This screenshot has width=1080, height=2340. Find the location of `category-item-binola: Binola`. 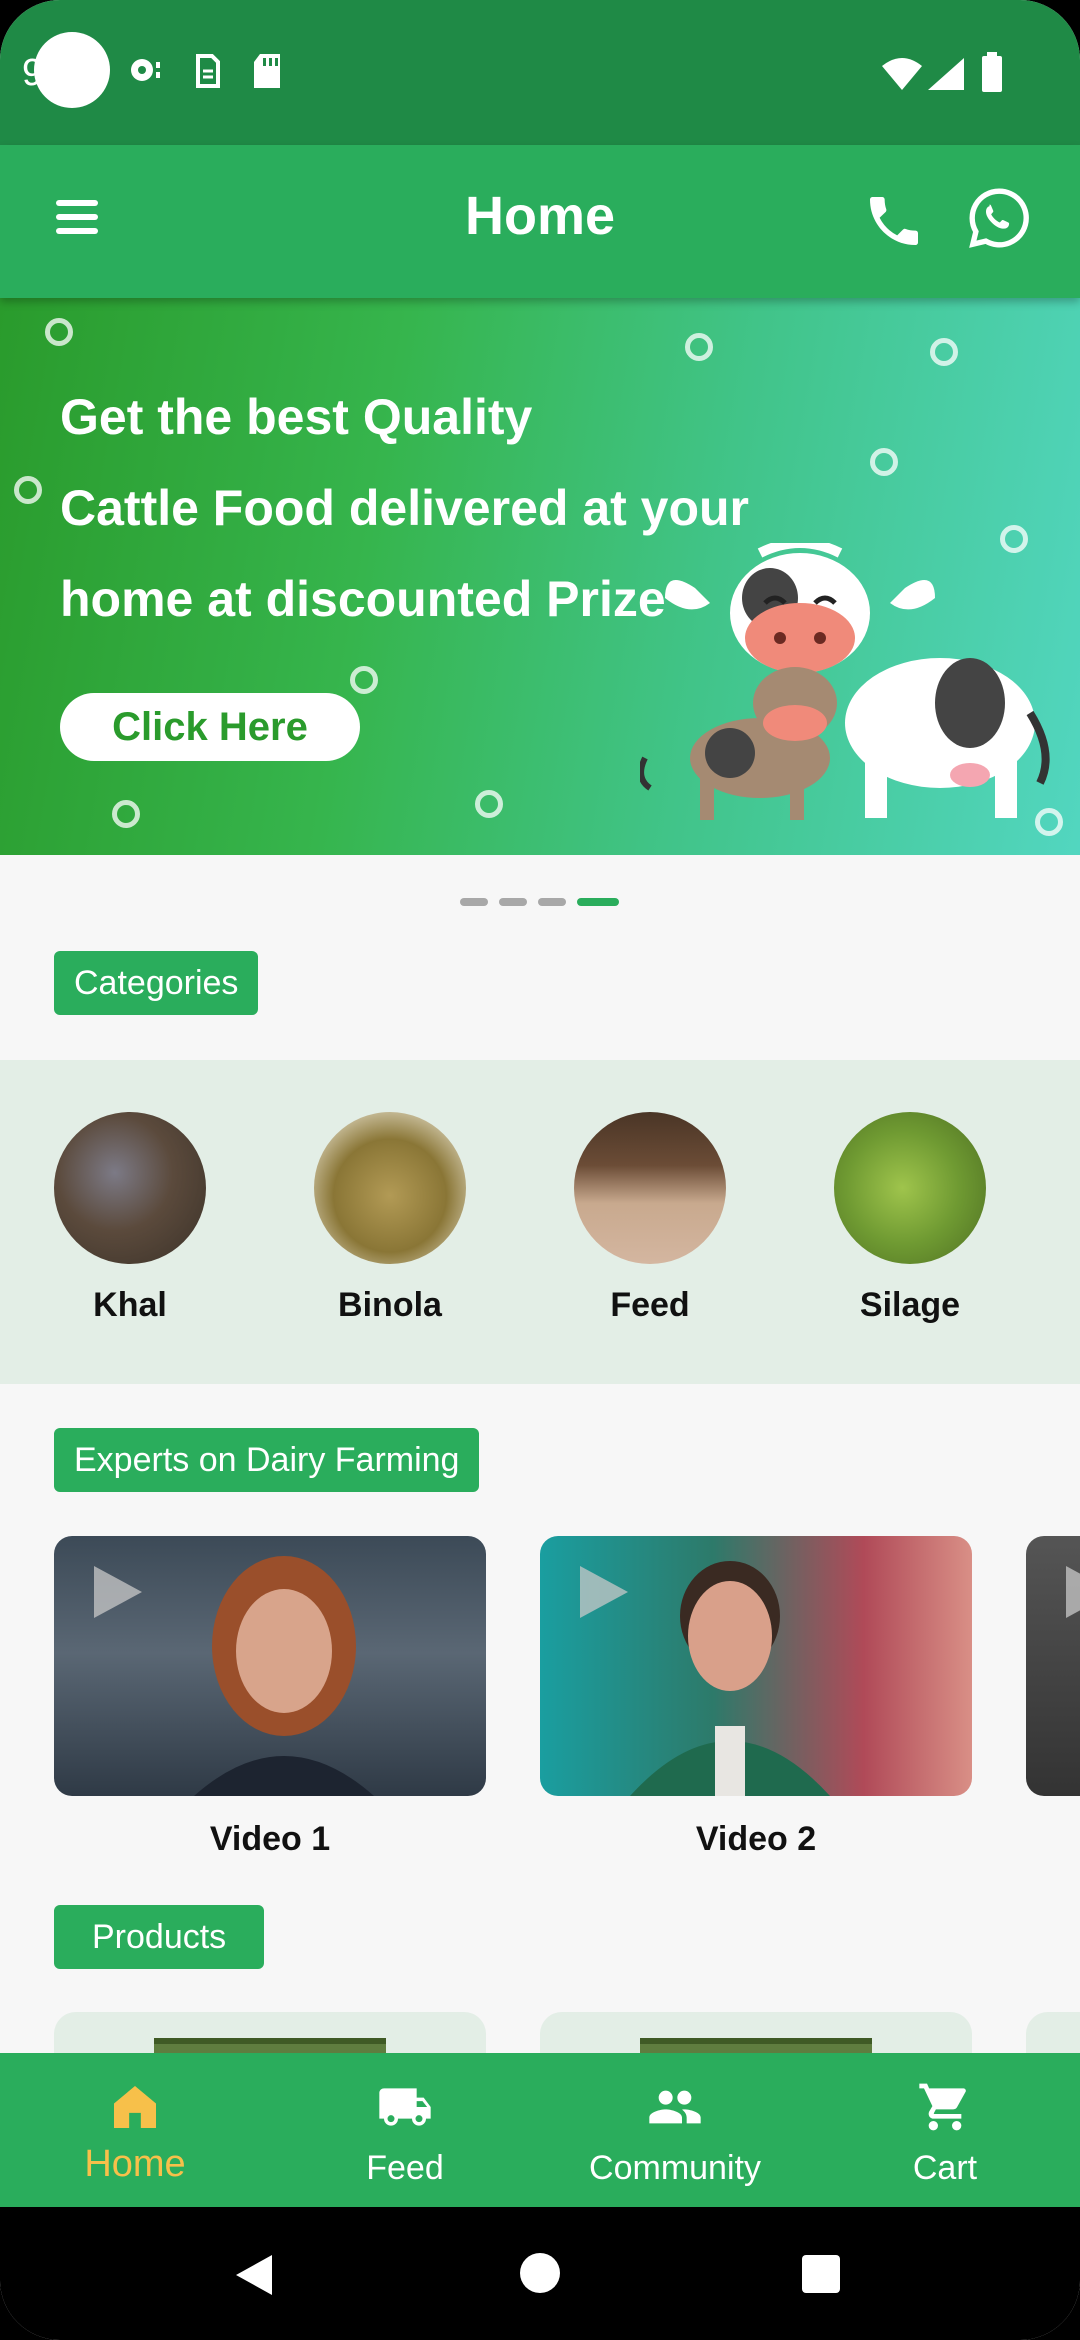

category-item-binola: Binola is located at coordinates (390, 1218).